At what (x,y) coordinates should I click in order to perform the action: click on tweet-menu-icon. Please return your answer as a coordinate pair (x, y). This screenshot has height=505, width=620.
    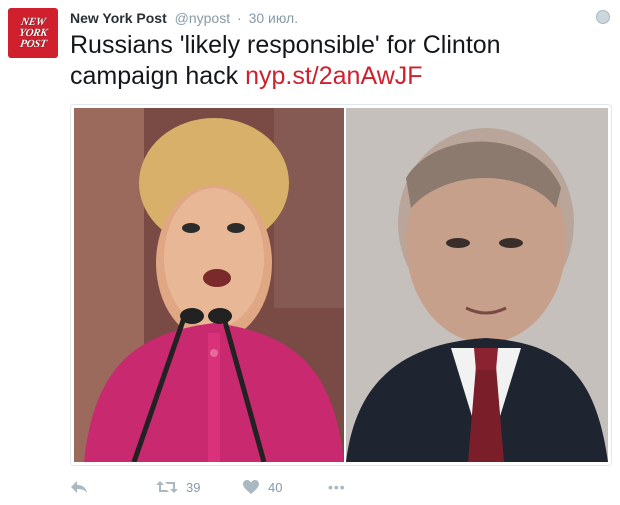
    Looking at the image, I should click on (603, 17).